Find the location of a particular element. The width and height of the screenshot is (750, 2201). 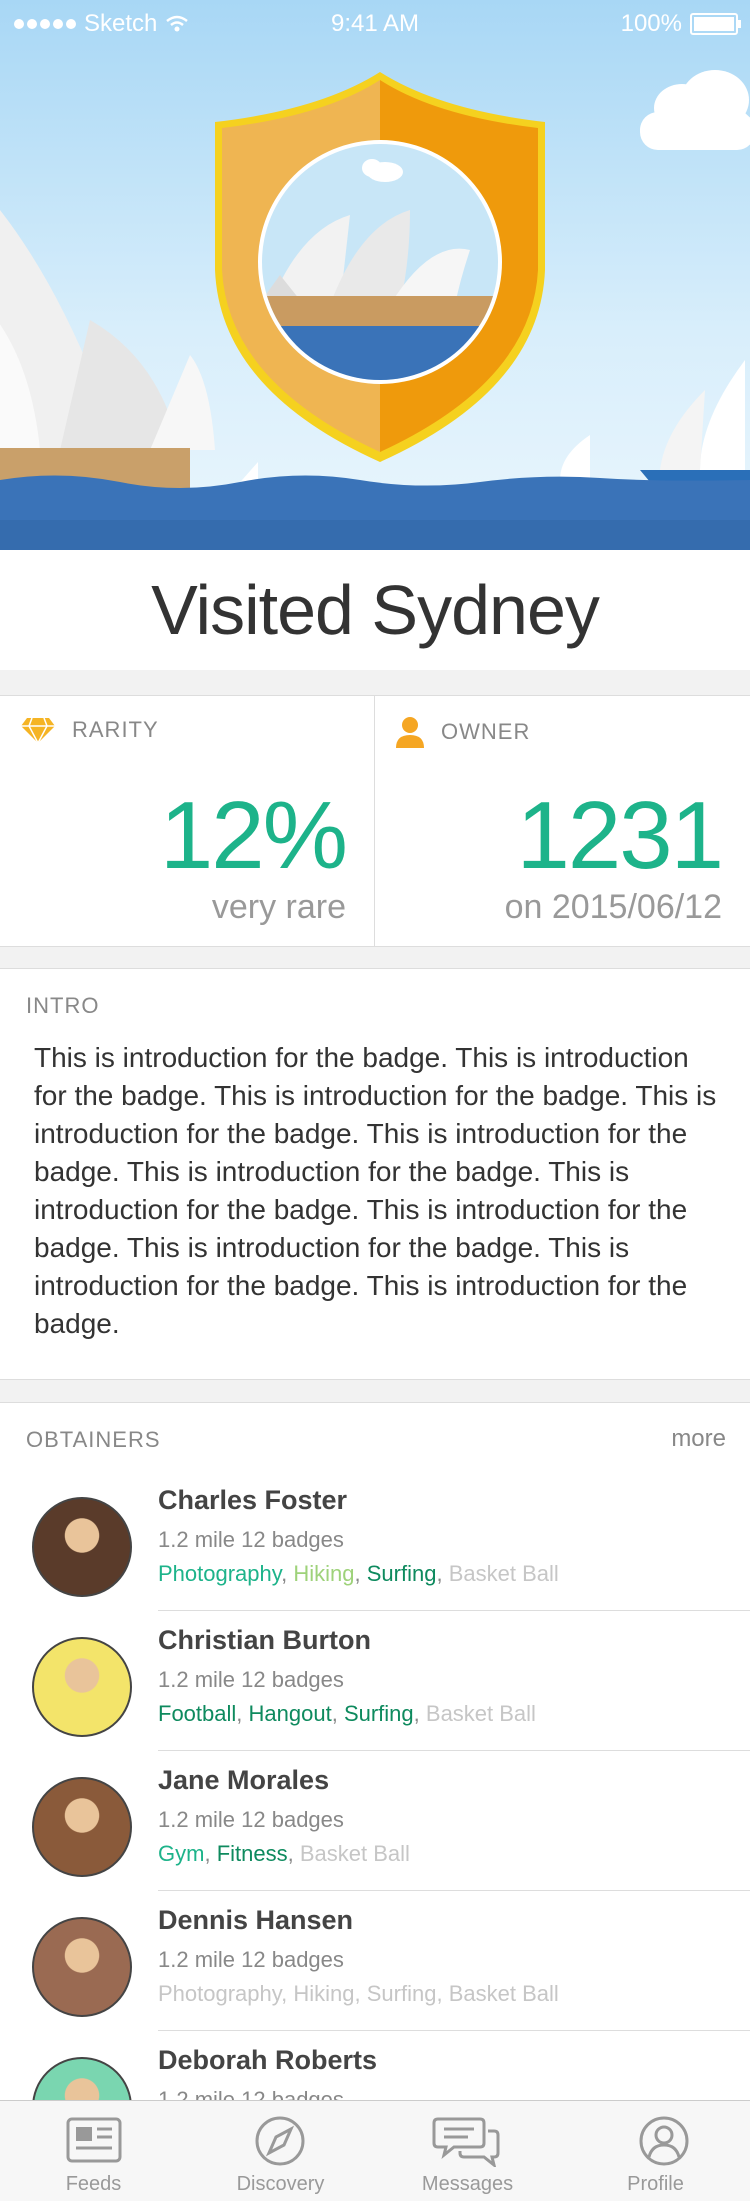

intro-label: INTRO is located at coordinates (63, 1005).